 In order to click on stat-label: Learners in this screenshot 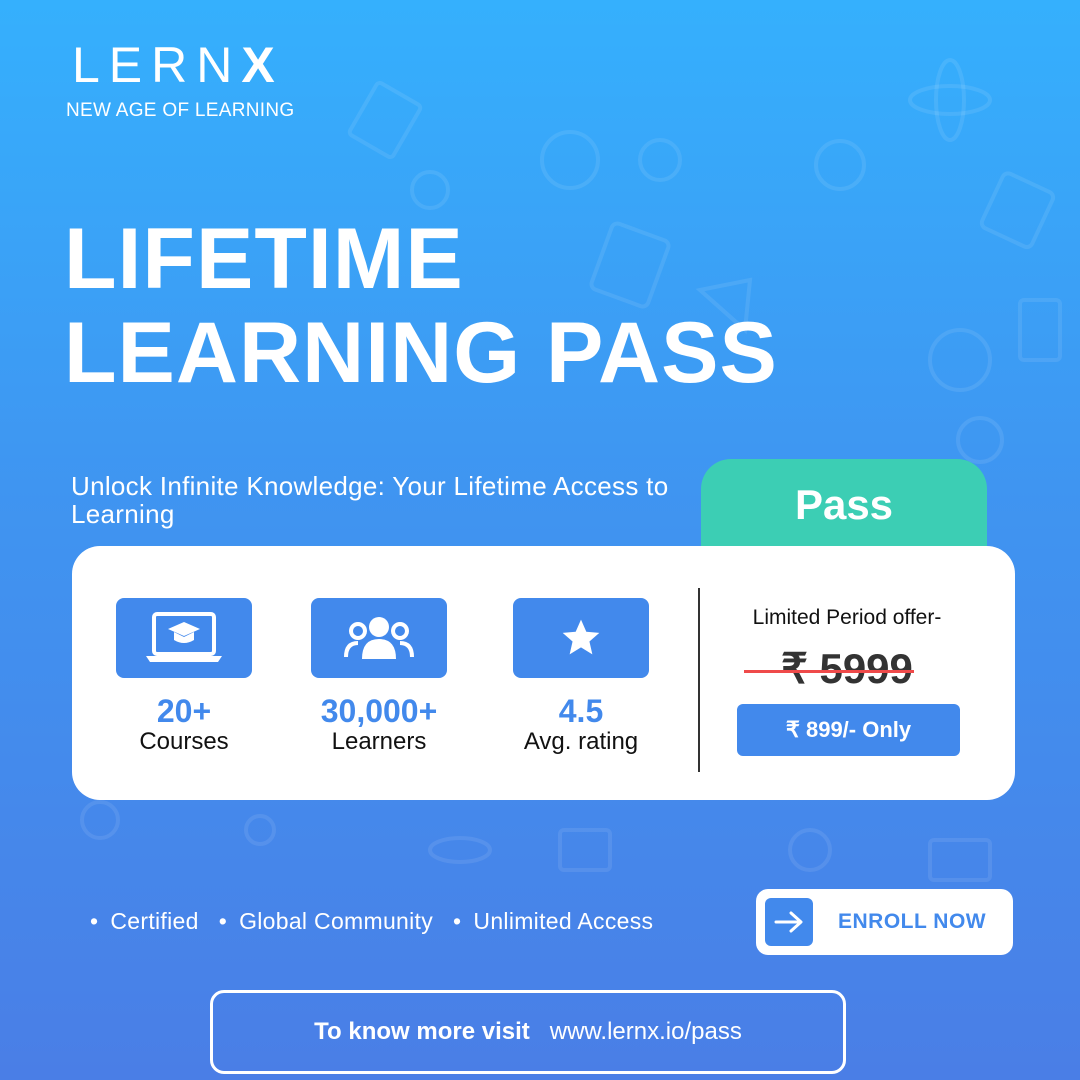, I will do `click(379, 741)`.